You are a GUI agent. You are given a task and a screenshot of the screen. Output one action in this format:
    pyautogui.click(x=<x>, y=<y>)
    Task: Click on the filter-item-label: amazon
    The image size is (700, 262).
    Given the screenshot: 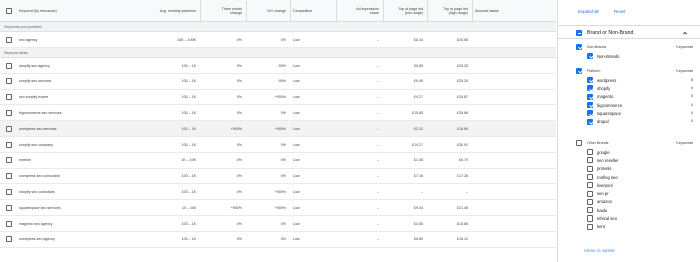 What is the action you would take?
    pyautogui.click(x=604, y=201)
    